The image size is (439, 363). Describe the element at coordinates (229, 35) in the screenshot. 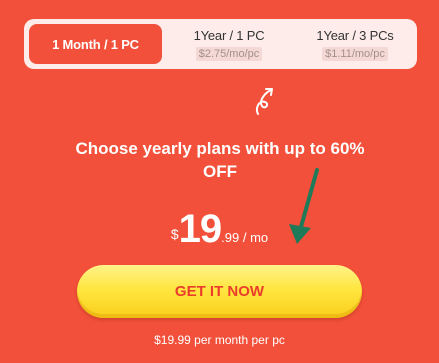

I see `tab-title: 1Year / 1 PC` at that location.